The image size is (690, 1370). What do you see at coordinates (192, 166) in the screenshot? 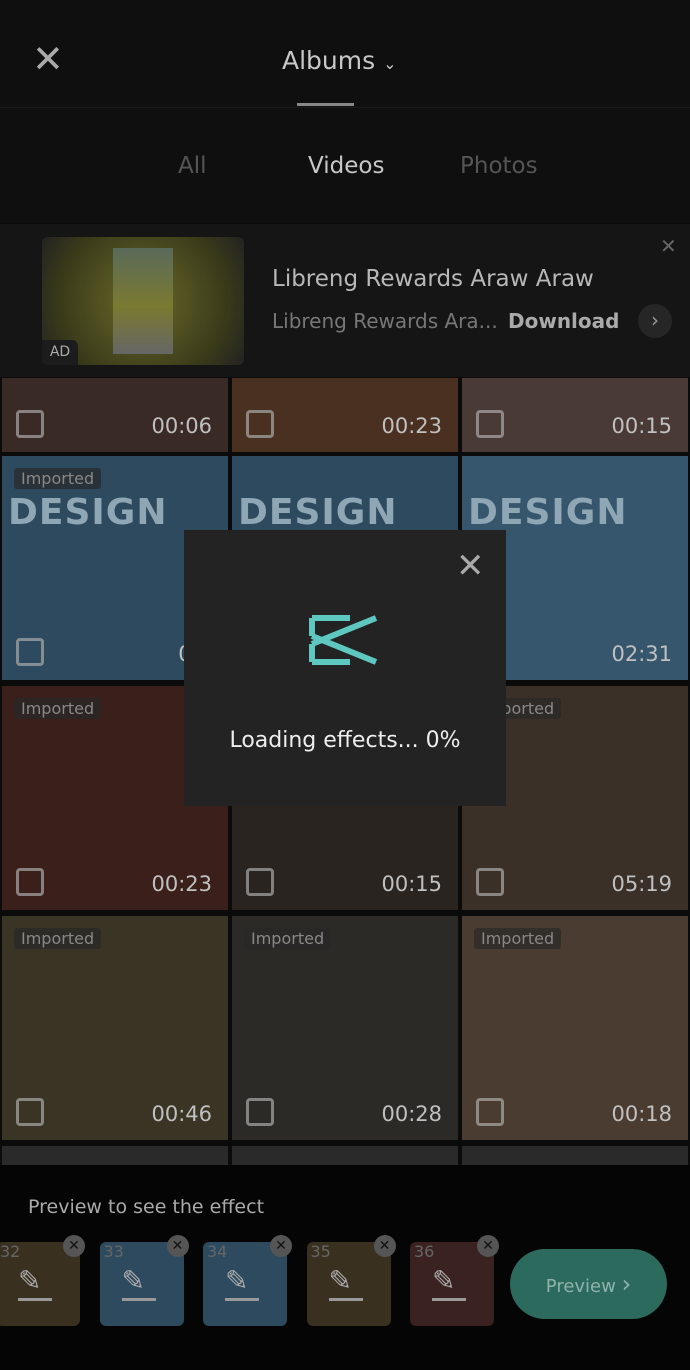
I see `tab-all: All` at bounding box center [192, 166].